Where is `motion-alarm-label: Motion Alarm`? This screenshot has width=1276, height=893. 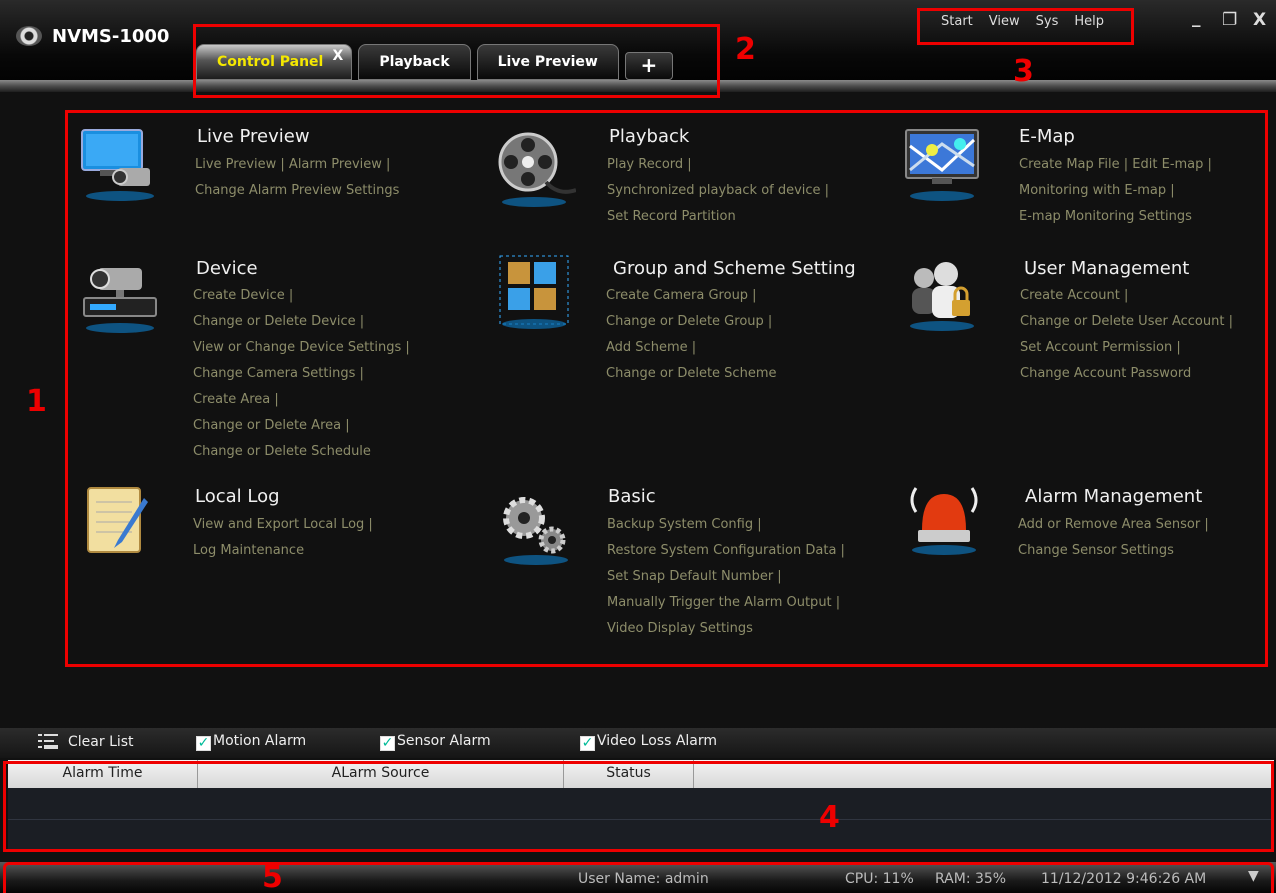
motion-alarm-label: Motion Alarm is located at coordinates (260, 741).